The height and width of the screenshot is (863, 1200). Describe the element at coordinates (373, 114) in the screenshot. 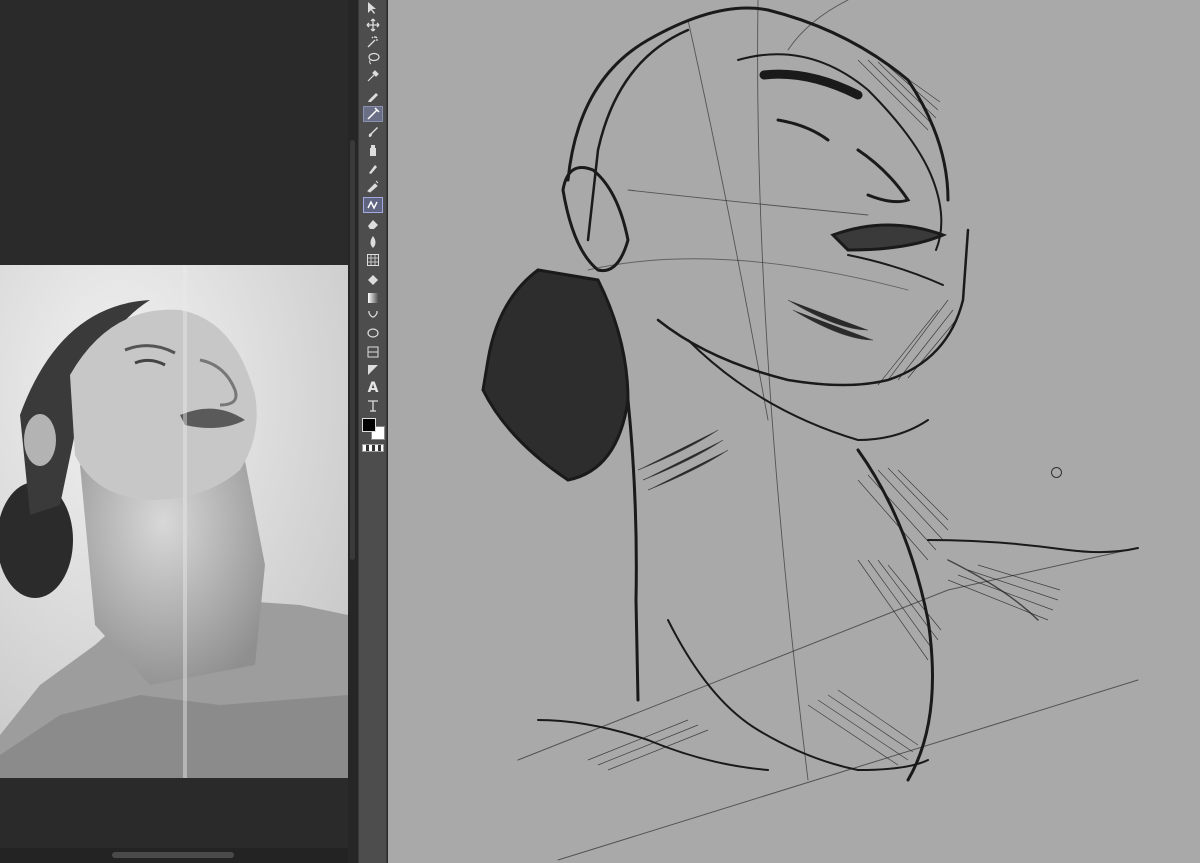

I see `pencil-icon` at that location.